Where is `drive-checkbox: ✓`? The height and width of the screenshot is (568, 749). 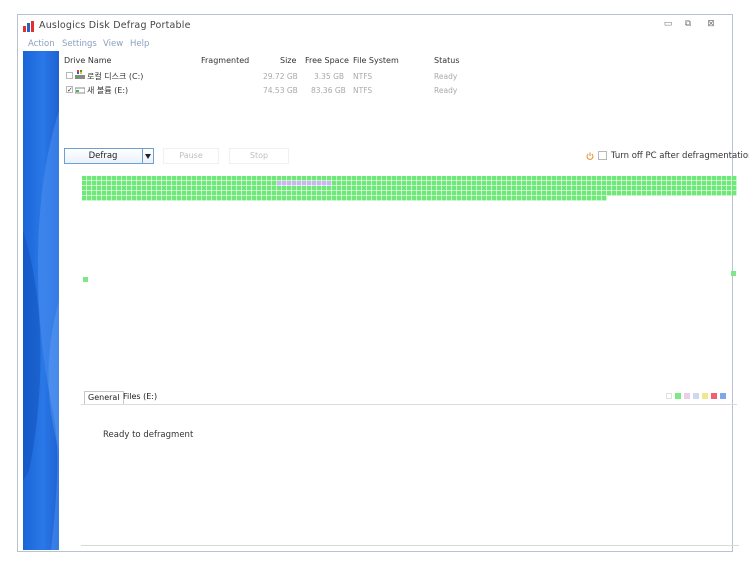
drive-checkbox: ✓ is located at coordinates (69, 90).